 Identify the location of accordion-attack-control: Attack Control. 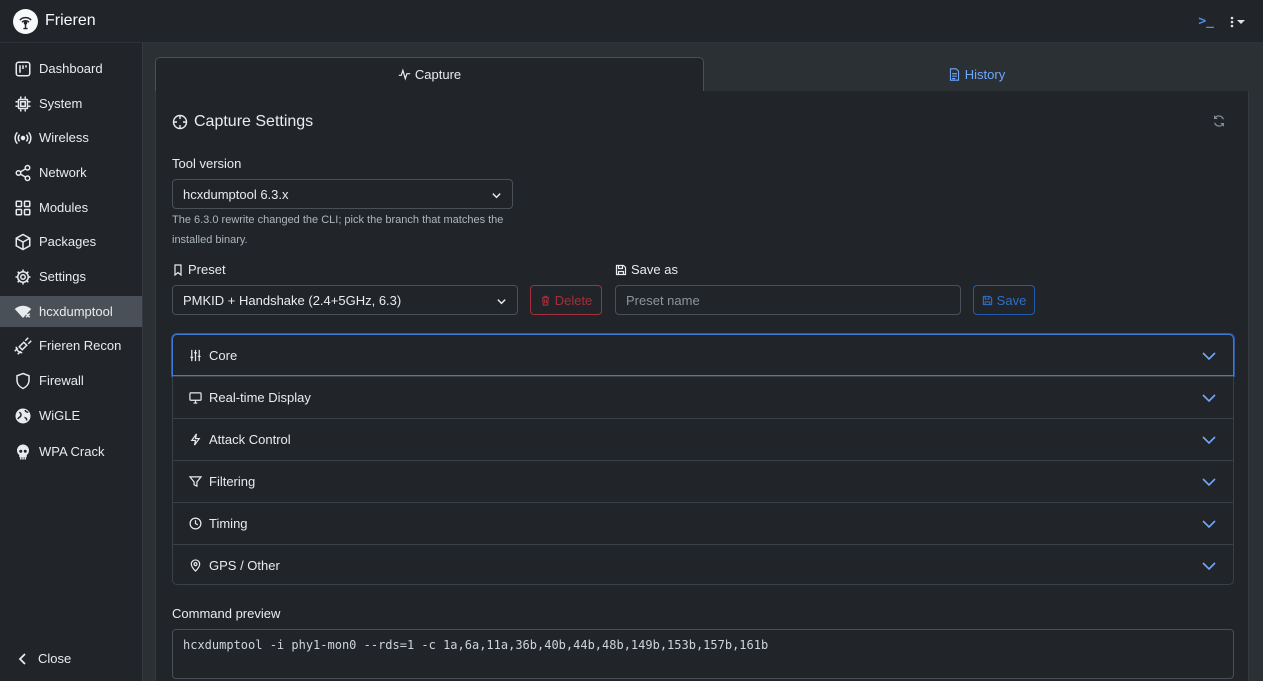
(703, 439).